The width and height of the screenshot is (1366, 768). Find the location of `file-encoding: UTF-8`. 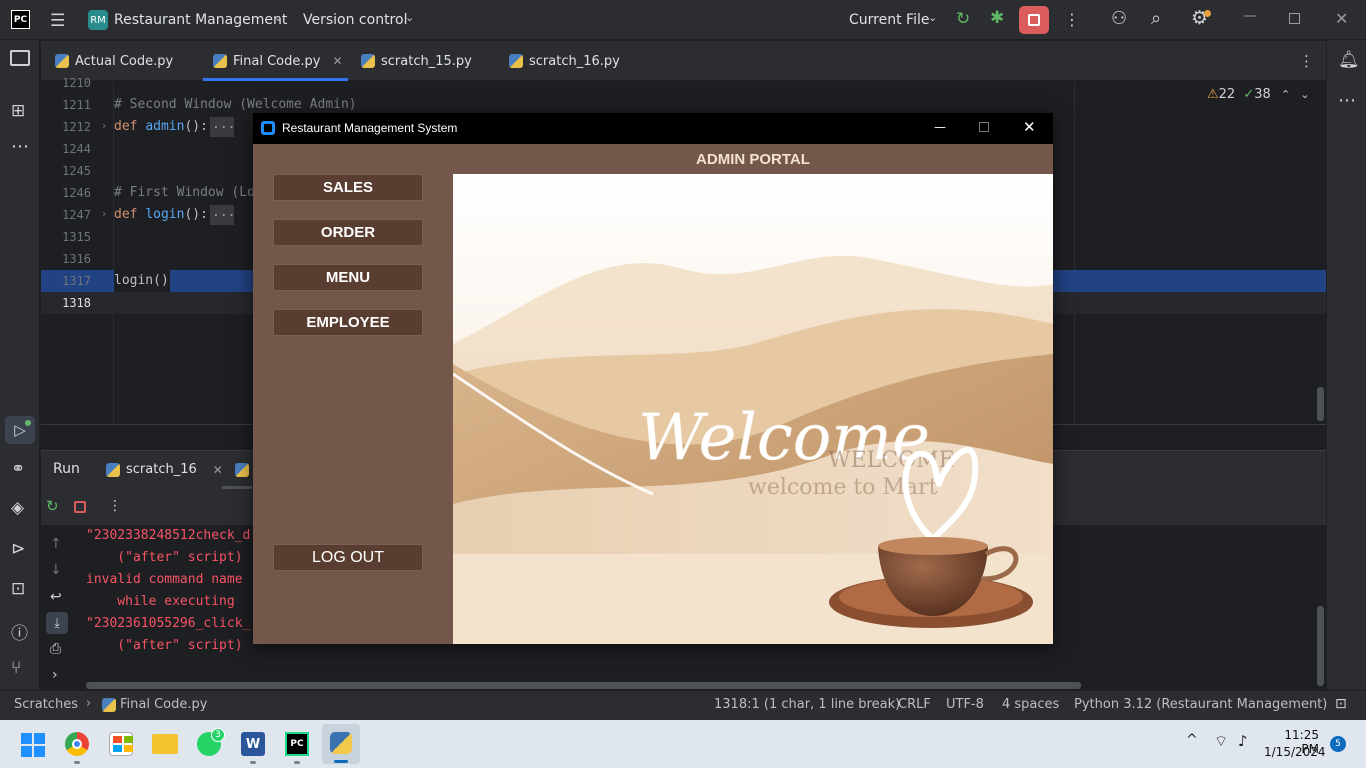

file-encoding: UTF-8 is located at coordinates (965, 704).